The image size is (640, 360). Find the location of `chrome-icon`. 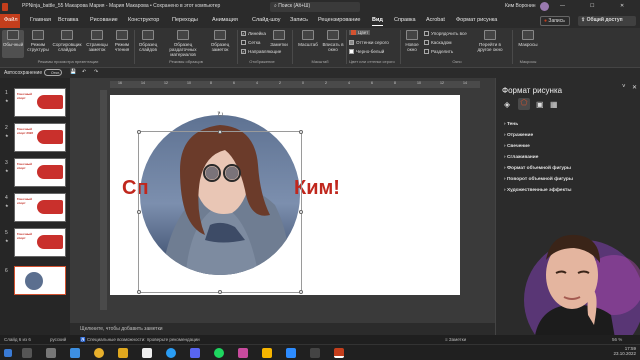

chrome-icon is located at coordinates (99, 353).